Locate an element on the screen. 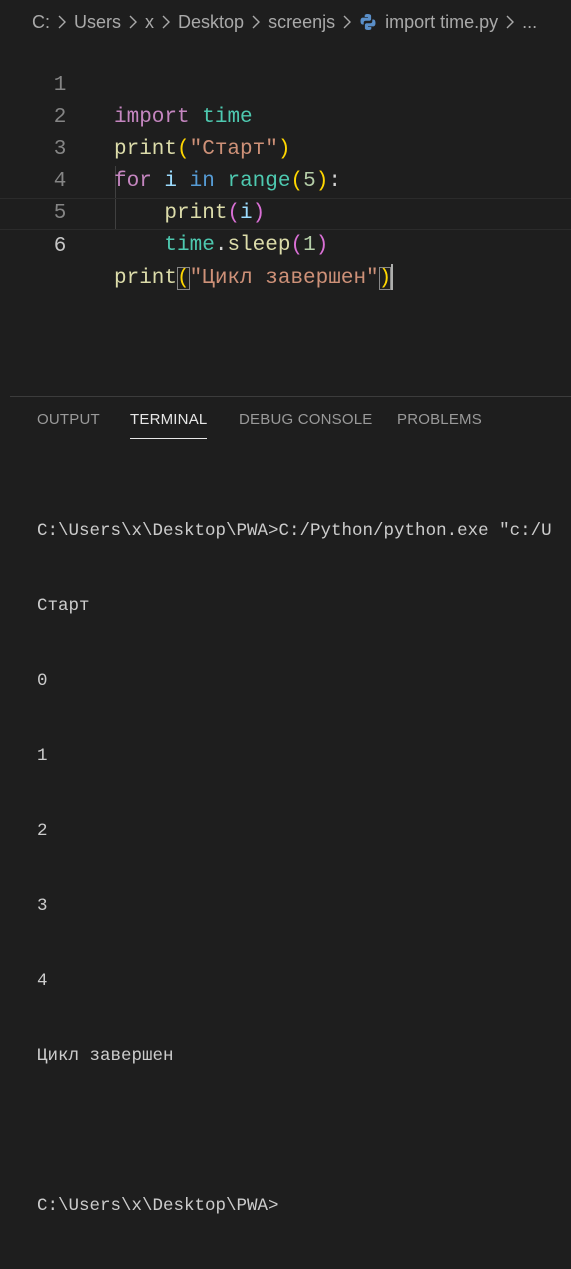 The image size is (571, 1269). breadcrumb-item-drive: C: is located at coordinates (41, 22).